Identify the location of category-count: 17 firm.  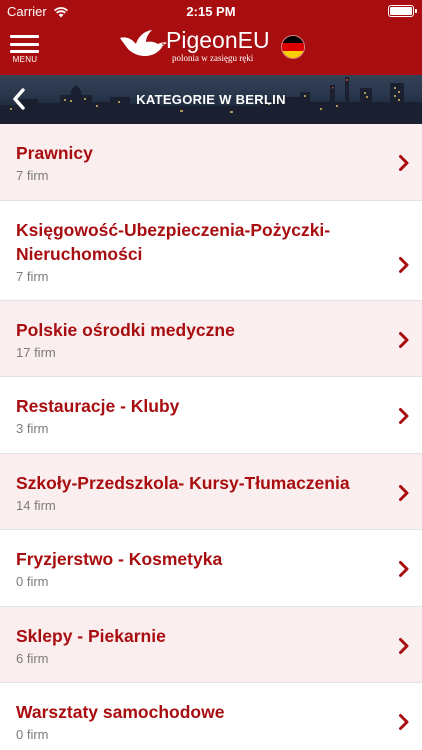
(36, 352).